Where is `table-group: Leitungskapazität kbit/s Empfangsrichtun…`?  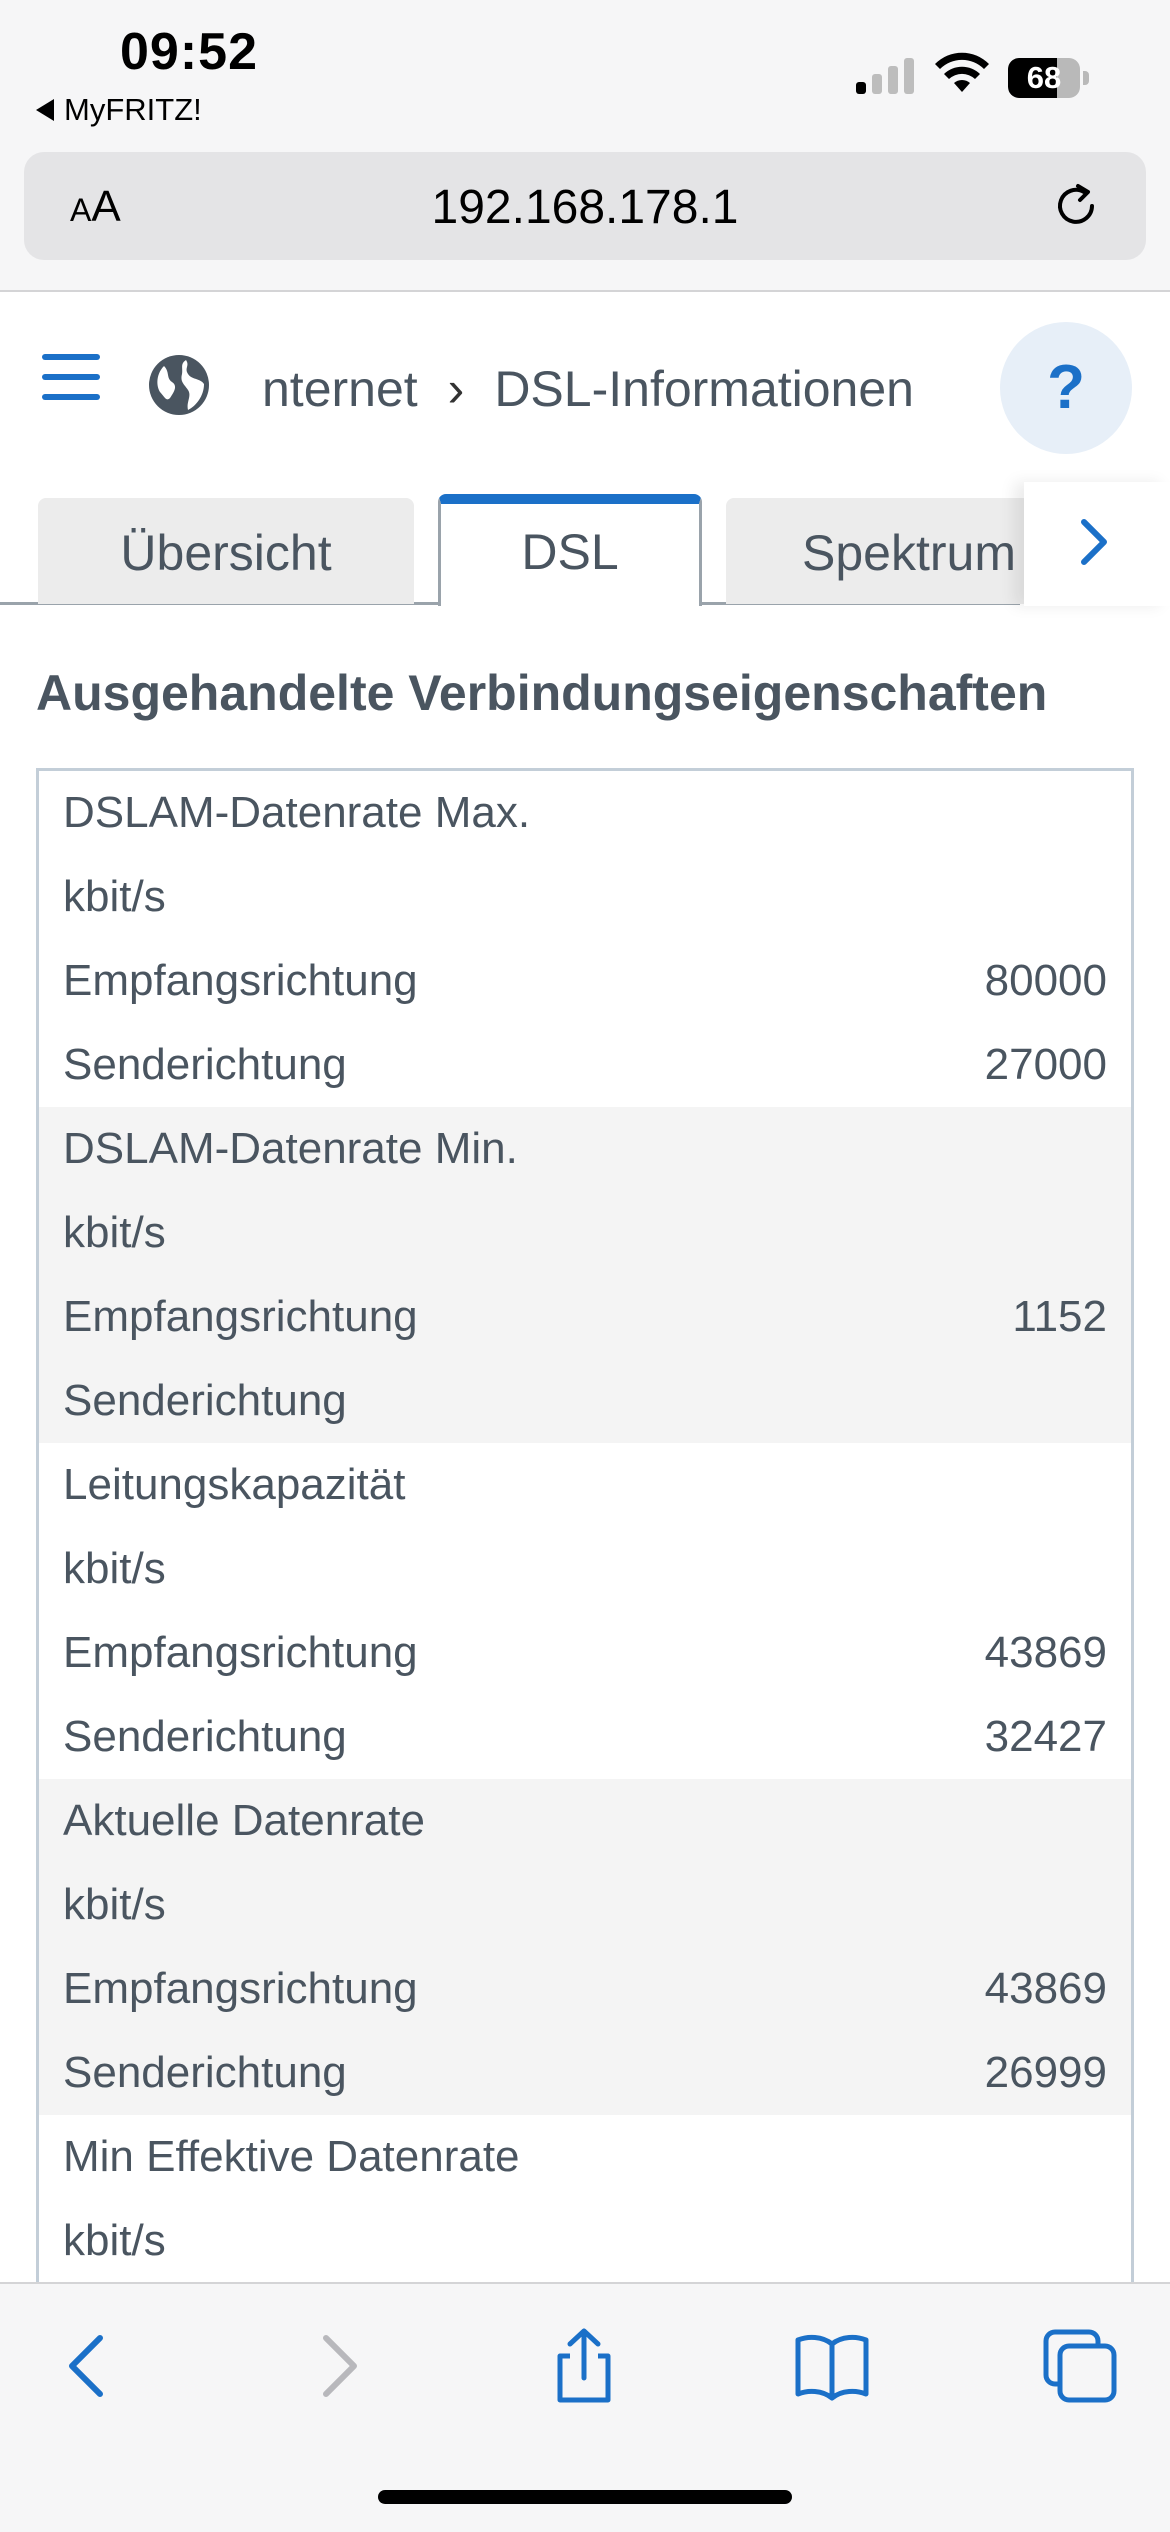 table-group: Leitungskapazität kbit/s Empfangsrichtun… is located at coordinates (585, 1611).